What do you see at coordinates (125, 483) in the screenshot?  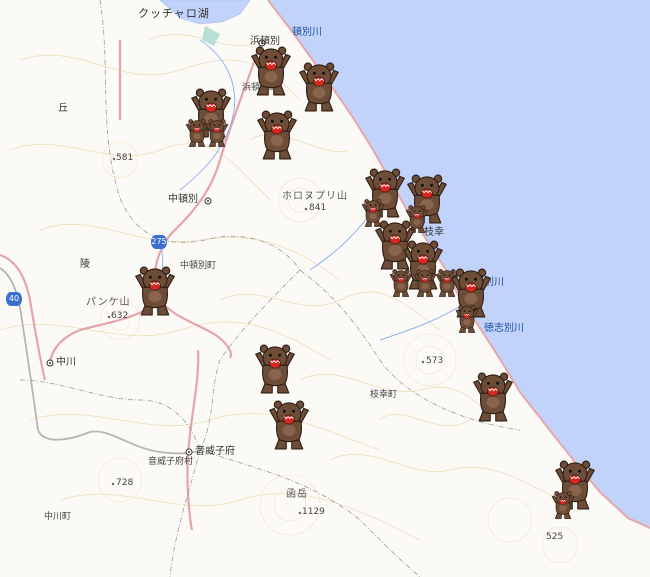 I see `elevation-label: 728` at bounding box center [125, 483].